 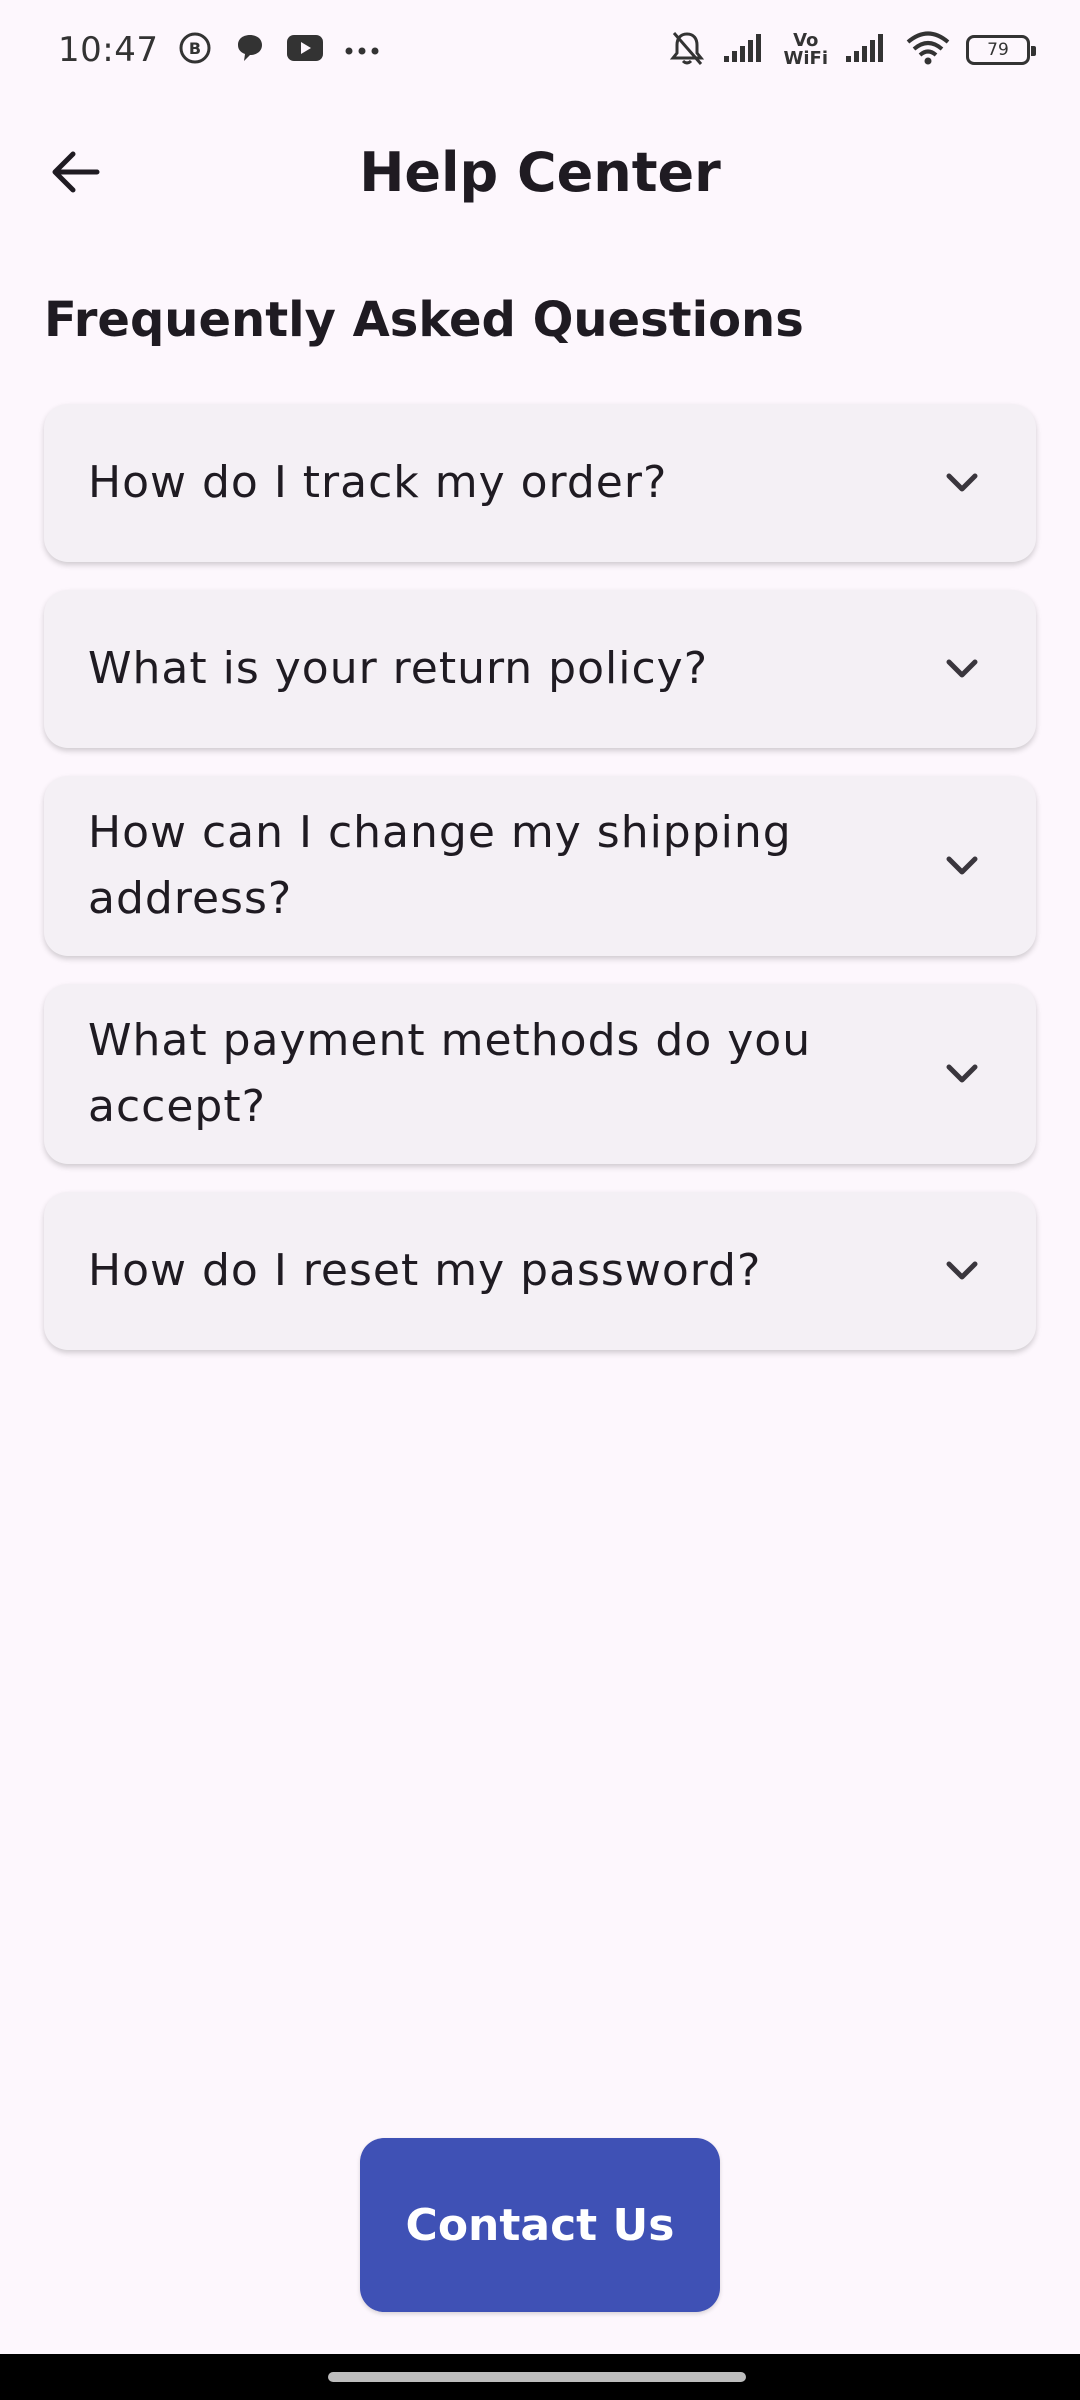 I want to click on svg-text: B, so click(x=195, y=48).